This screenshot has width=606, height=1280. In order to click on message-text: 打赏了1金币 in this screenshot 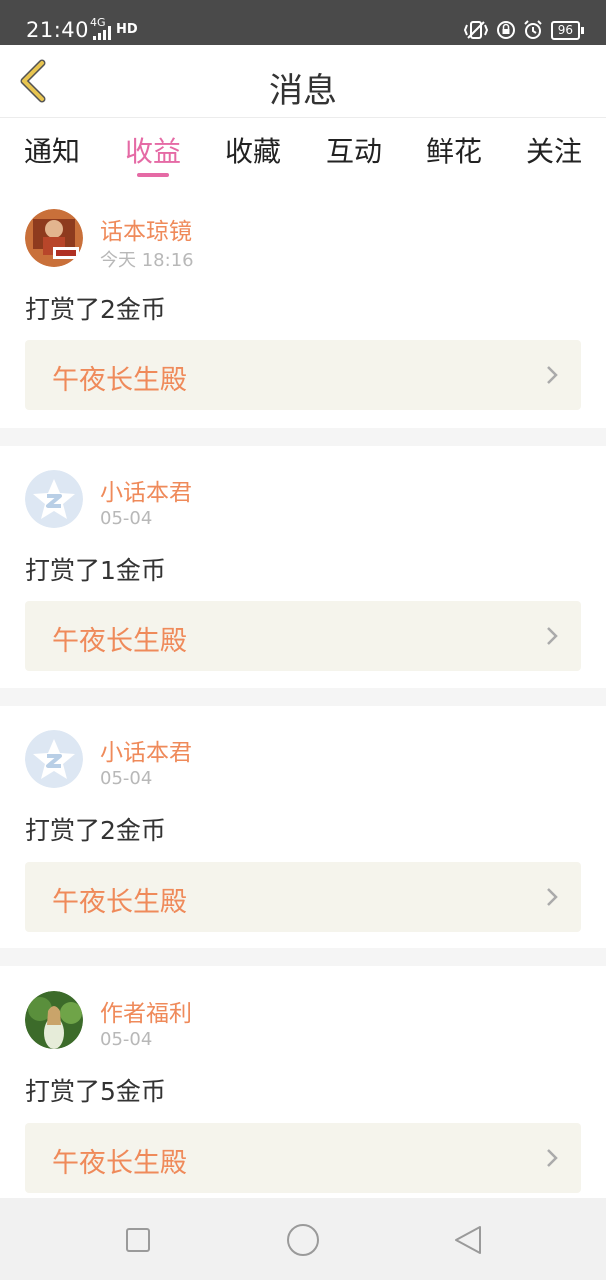, I will do `click(95, 570)`.